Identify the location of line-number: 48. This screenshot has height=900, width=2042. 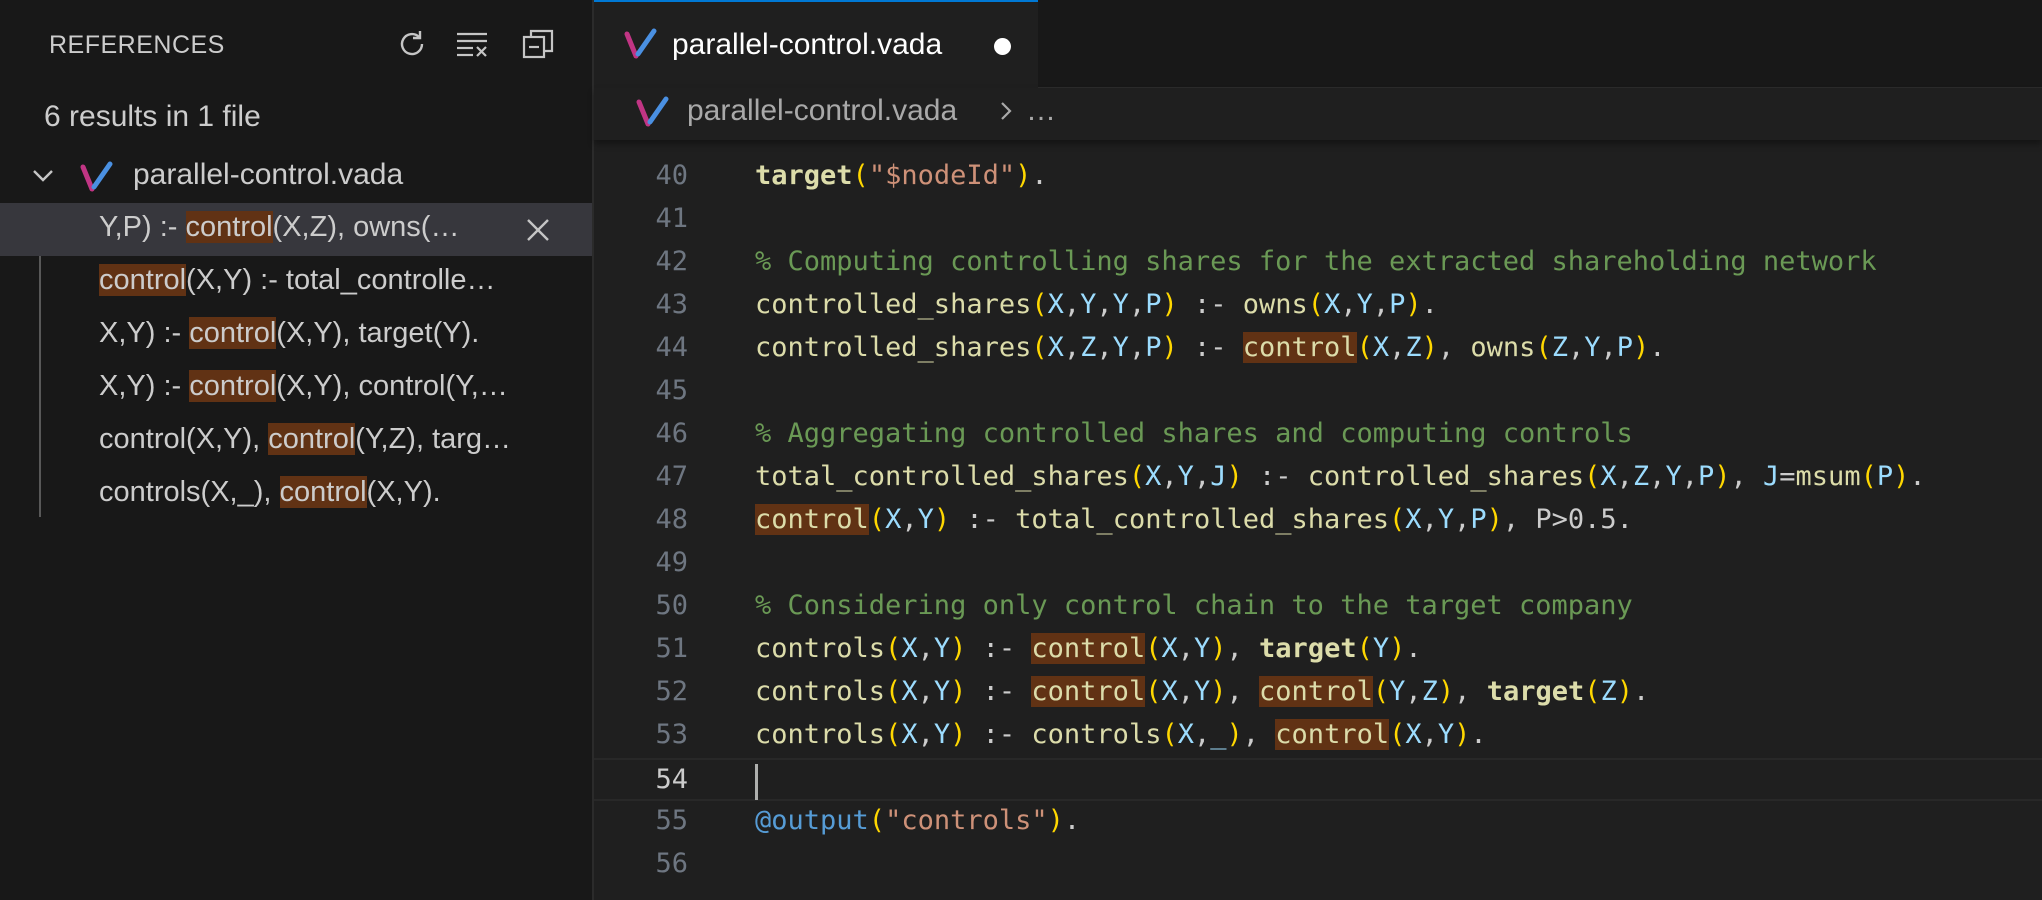
(671, 519).